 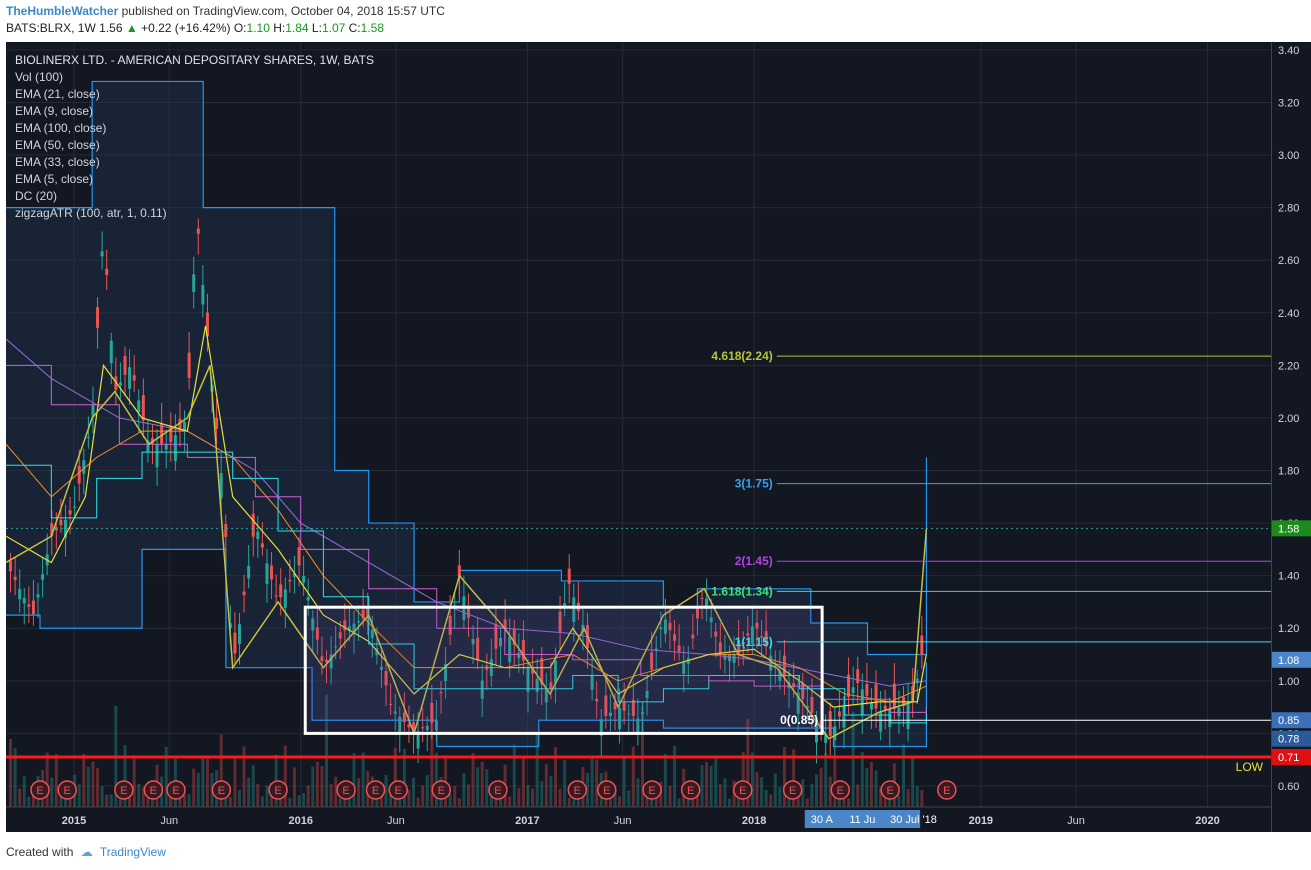 What do you see at coordinates (754, 484) in the screenshot?
I see `fib-level-label: 3(1.75)` at bounding box center [754, 484].